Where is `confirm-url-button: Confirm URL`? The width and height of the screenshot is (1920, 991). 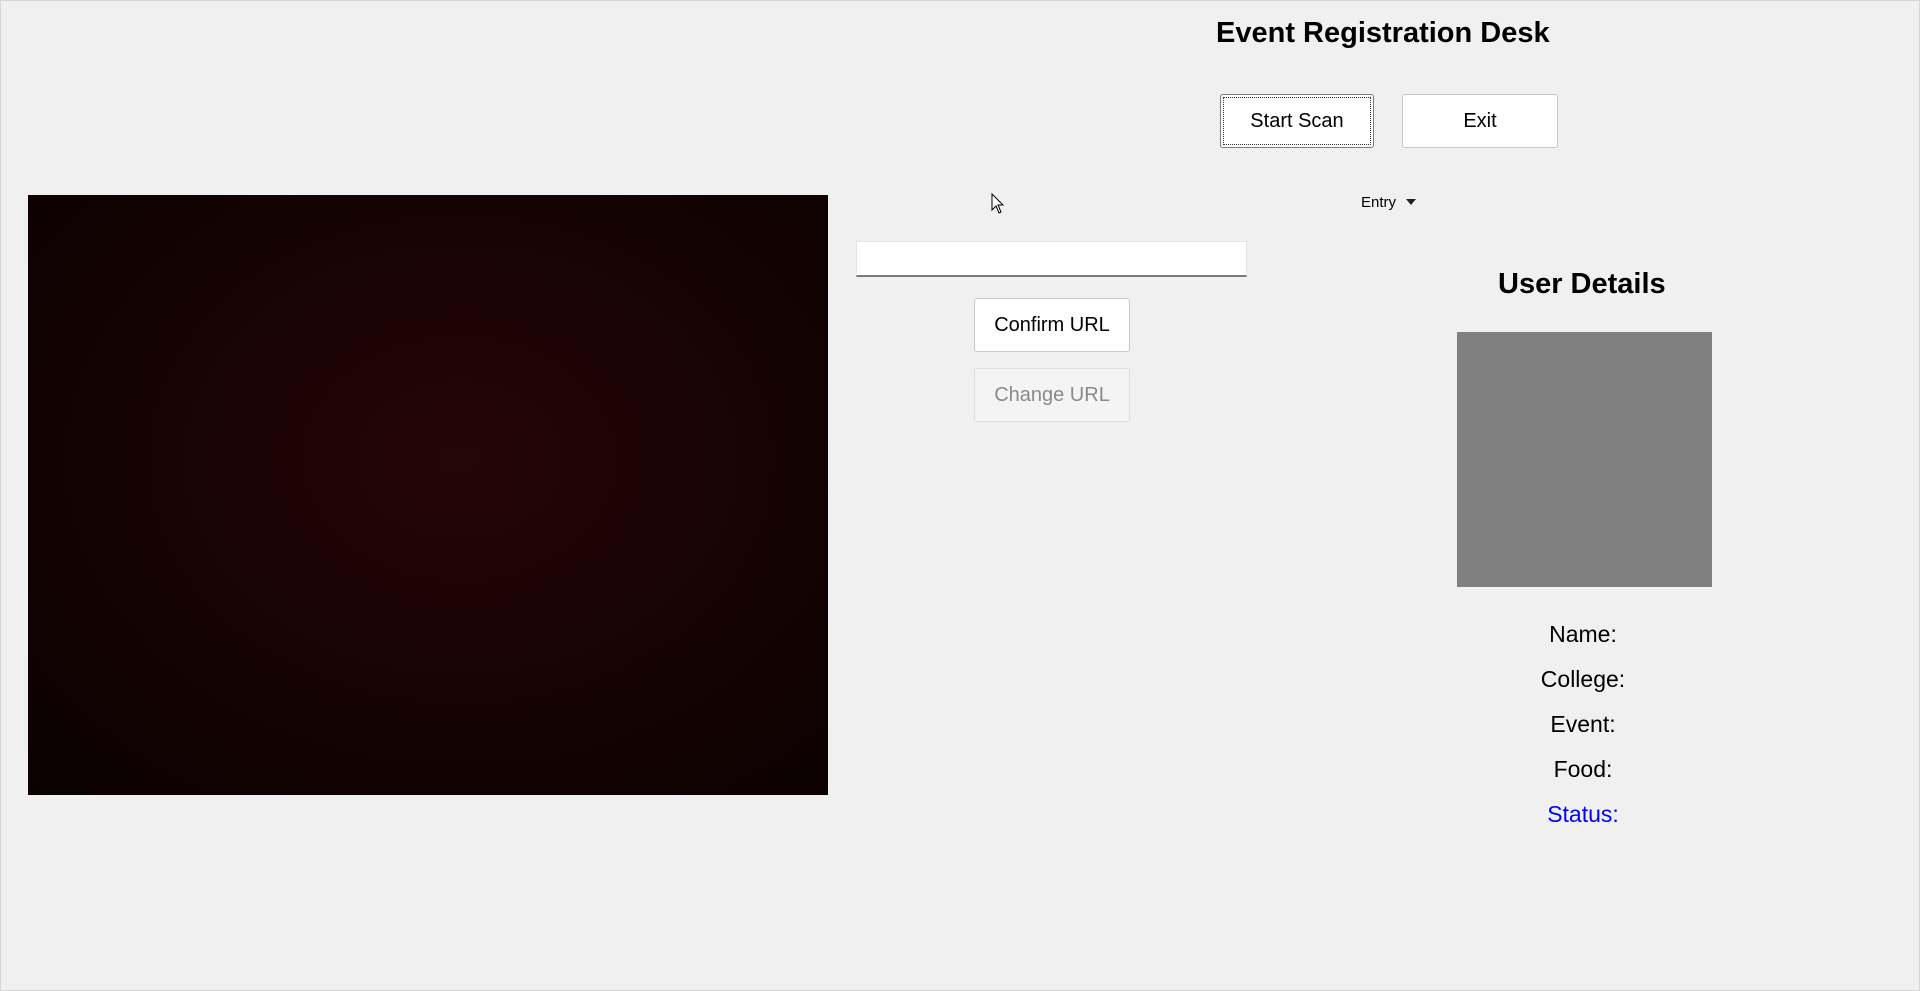
confirm-url-button: Confirm URL is located at coordinates (1052, 325).